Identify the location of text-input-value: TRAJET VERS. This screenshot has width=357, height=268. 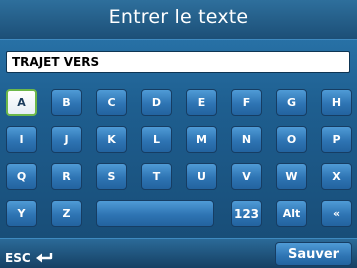
(56, 62).